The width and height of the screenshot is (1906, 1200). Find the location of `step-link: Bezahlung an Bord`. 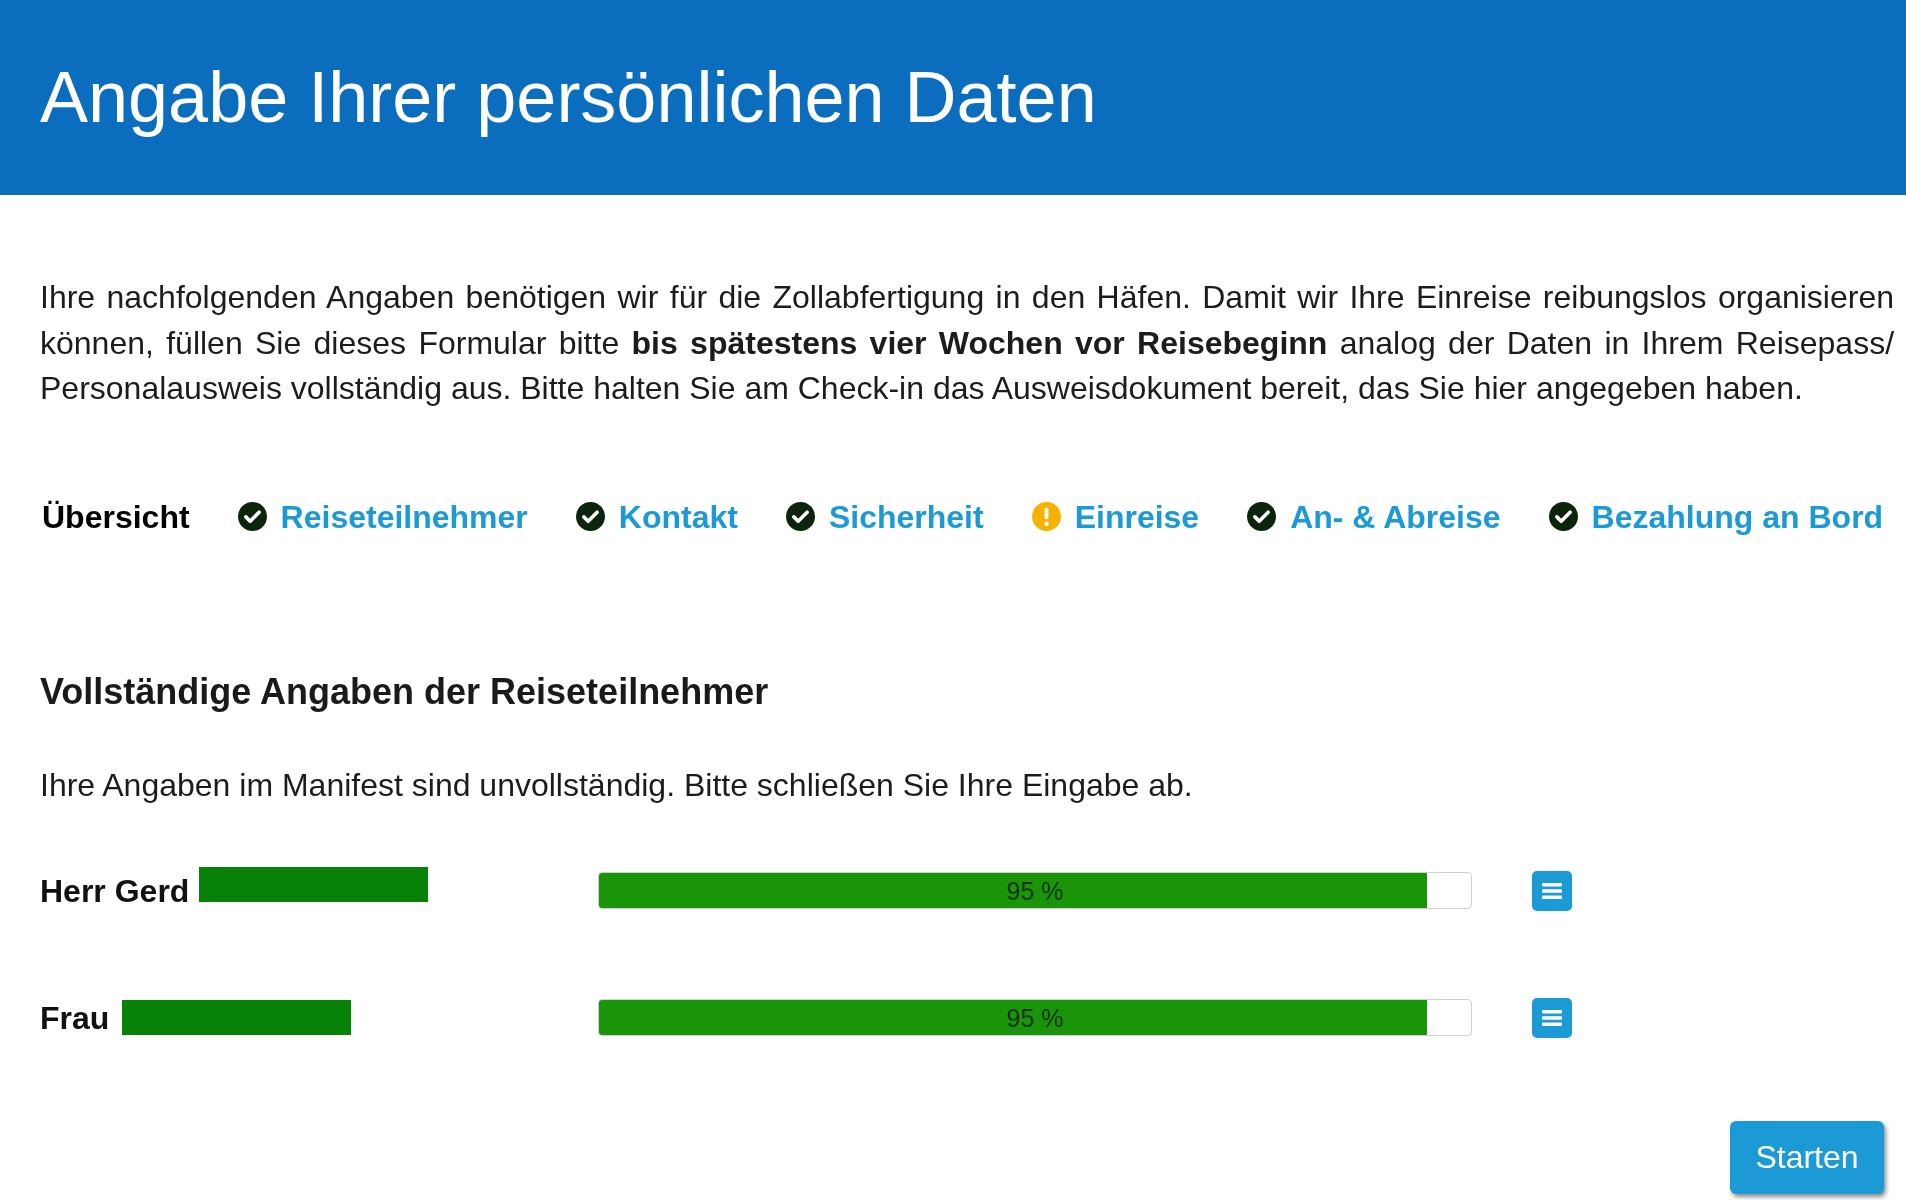

step-link: Bezahlung an Bord is located at coordinates (1737, 516).